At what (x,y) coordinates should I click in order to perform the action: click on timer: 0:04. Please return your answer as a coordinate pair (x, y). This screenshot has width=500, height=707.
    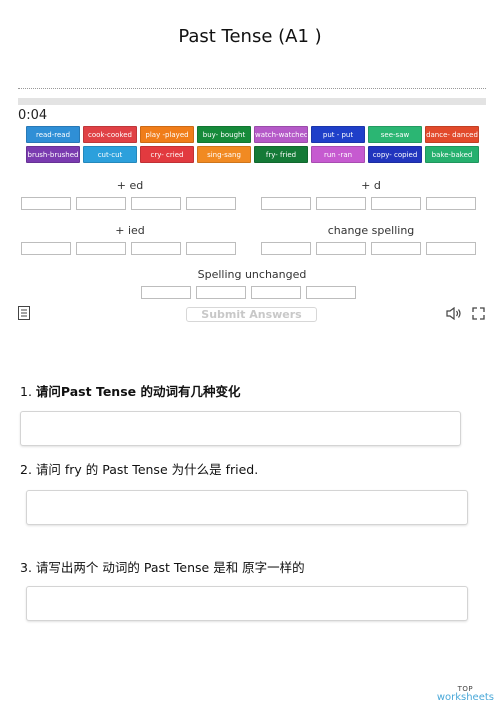
    Looking at the image, I should click on (33, 115).